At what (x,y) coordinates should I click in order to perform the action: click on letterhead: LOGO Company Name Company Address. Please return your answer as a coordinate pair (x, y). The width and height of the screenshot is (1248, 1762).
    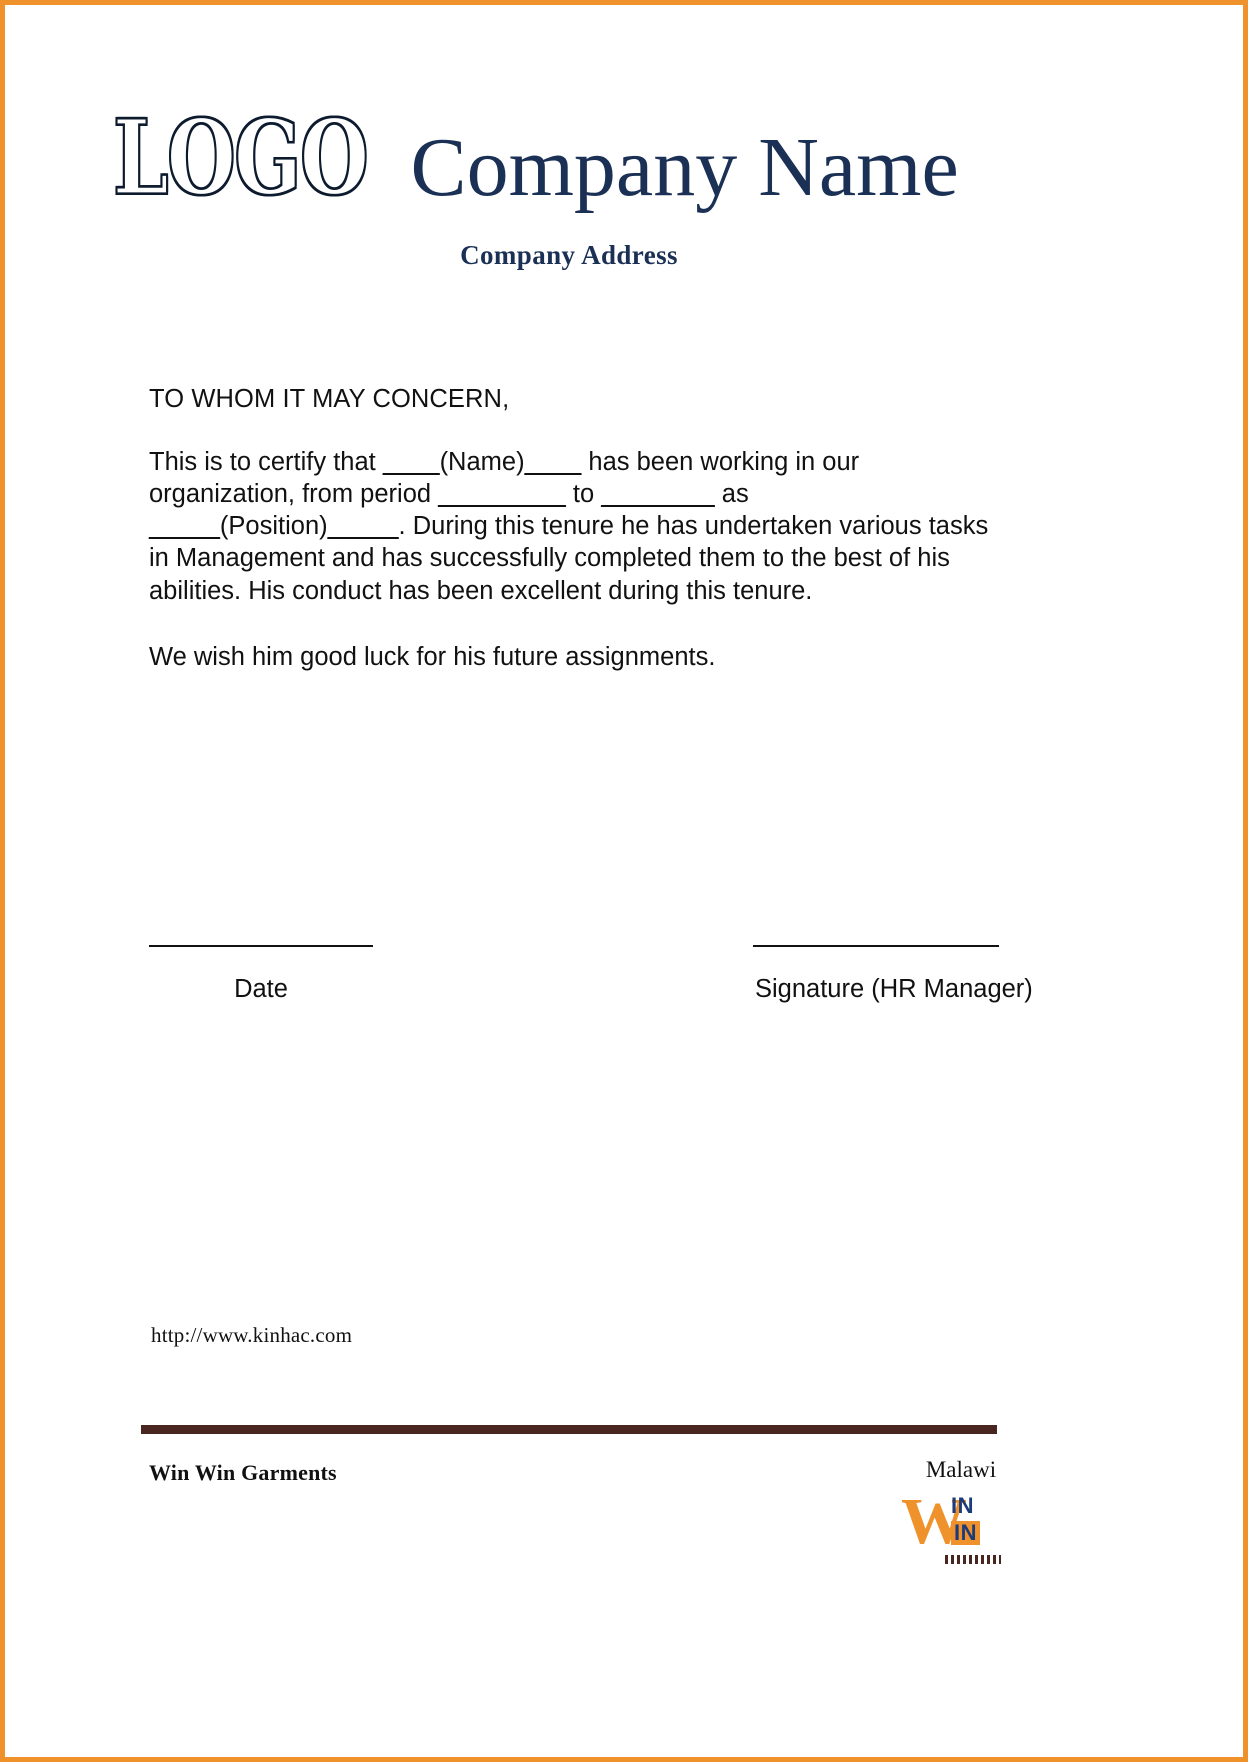
    Looking at the image, I should click on (625, 188).